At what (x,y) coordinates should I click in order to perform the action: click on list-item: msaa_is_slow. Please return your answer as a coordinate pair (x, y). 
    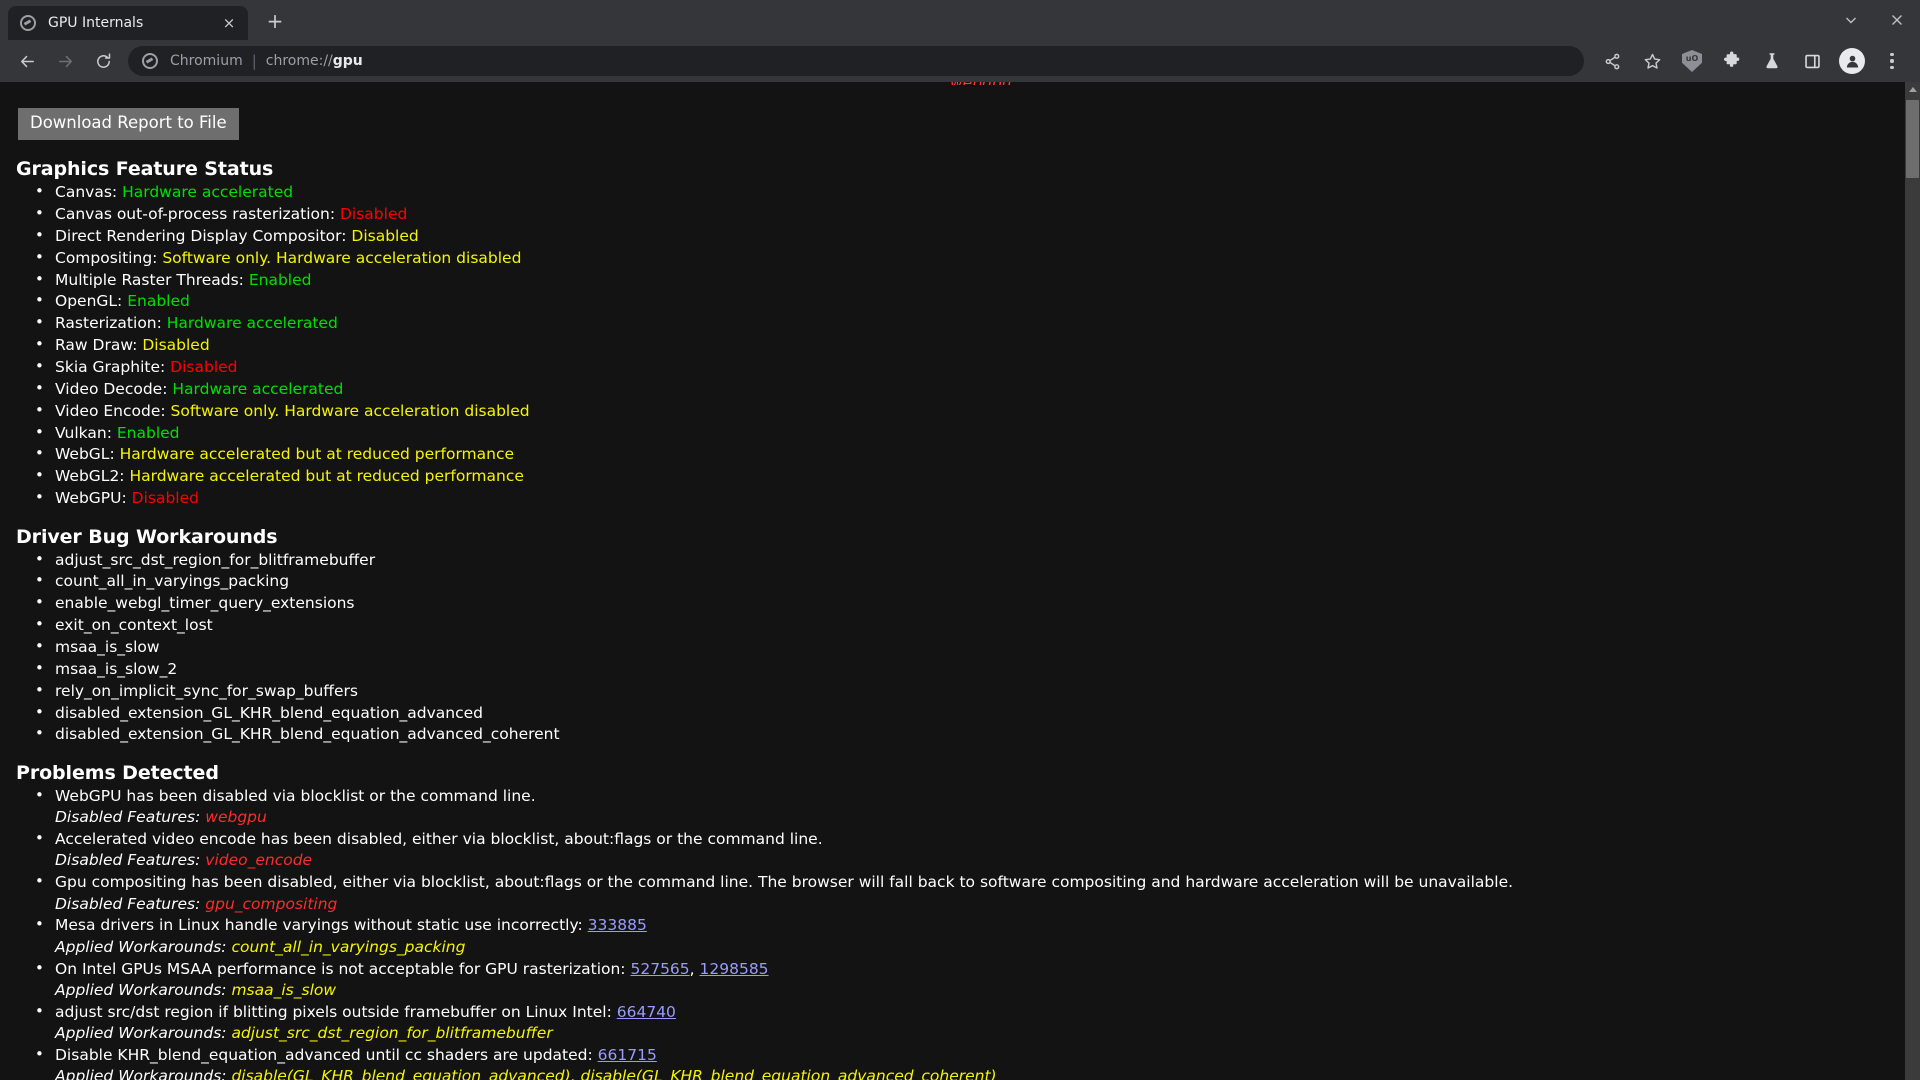
    Looking at the image, I should click on (964, 646).